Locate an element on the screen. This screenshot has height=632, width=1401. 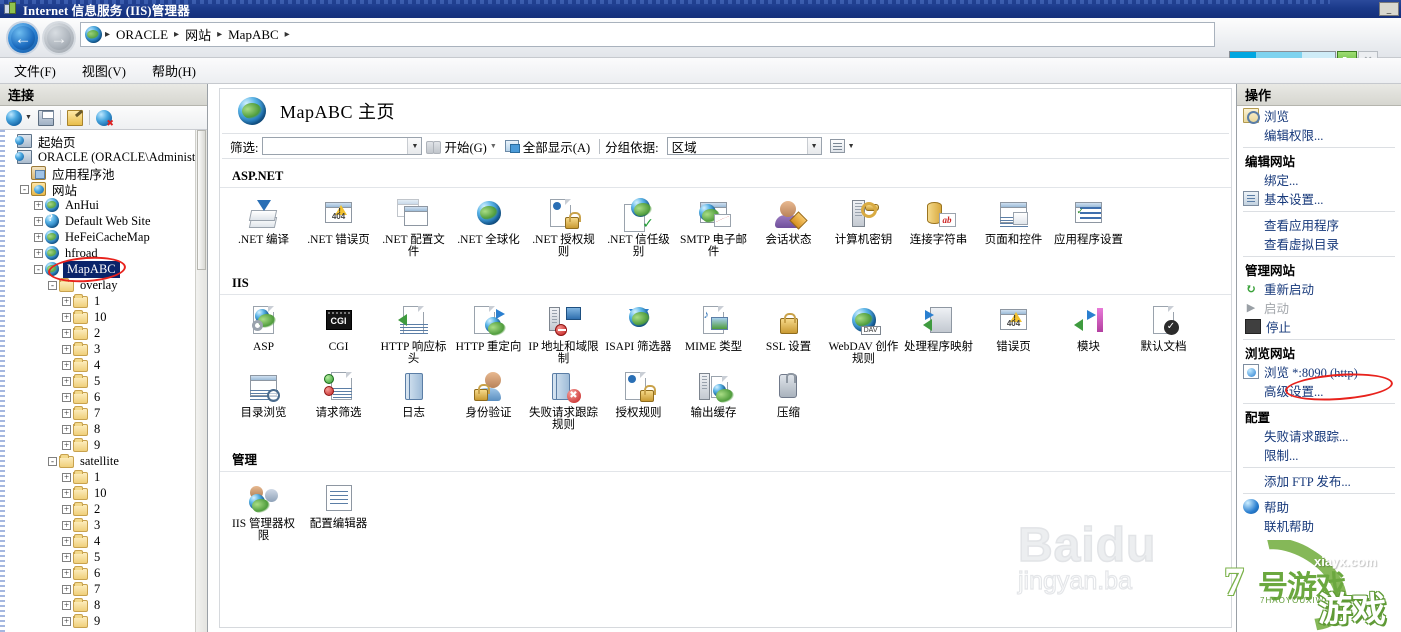
group-by-value: 区域 is located at coordinates (737, 146).